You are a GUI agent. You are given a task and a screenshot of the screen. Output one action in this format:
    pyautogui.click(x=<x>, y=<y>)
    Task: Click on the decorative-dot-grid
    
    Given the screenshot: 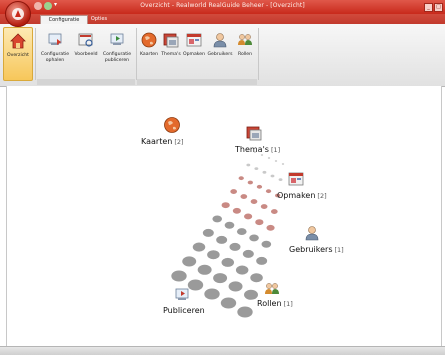 What is the action you would take?
    pyautogui.click(x=228, y=234)
    